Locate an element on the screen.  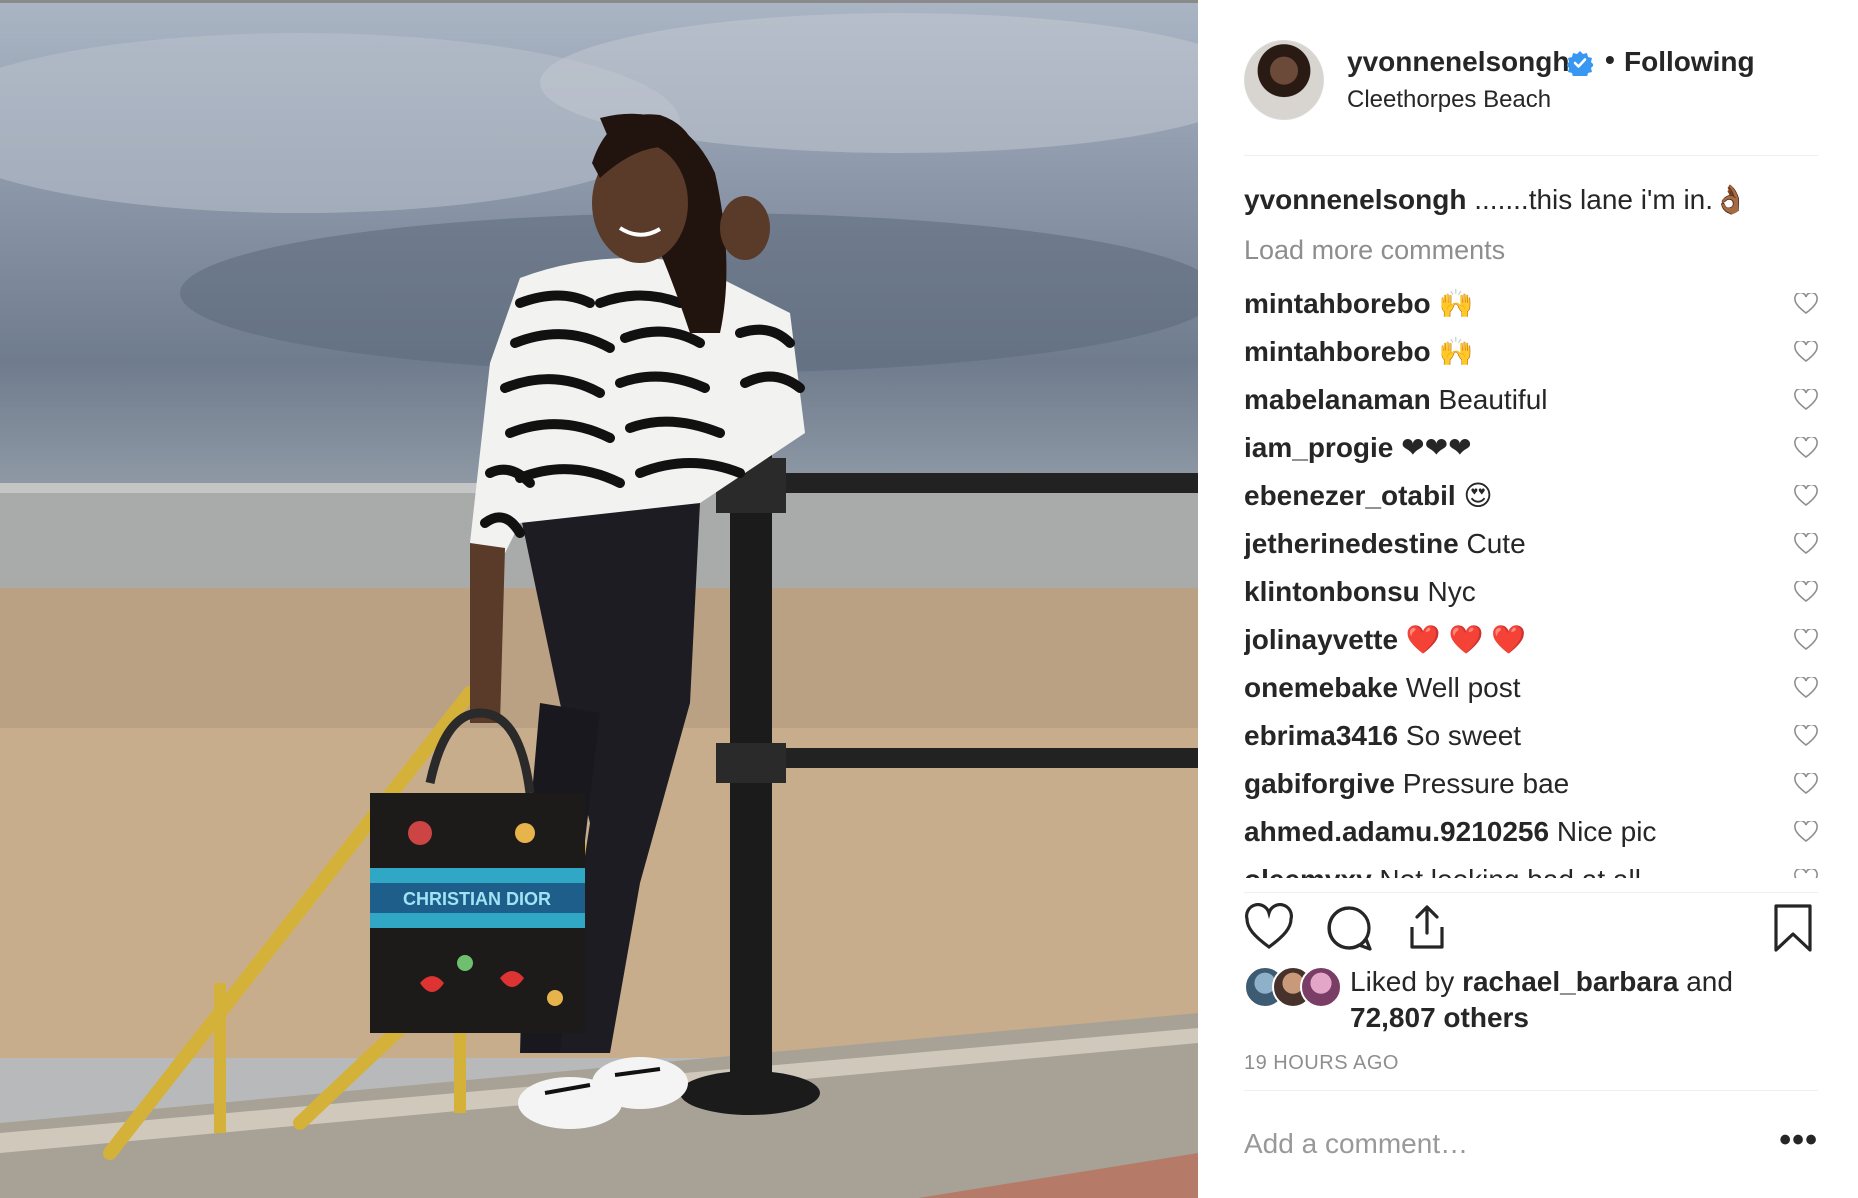
comment-username: jetherinedestine is located at coordinates (1351, 543).